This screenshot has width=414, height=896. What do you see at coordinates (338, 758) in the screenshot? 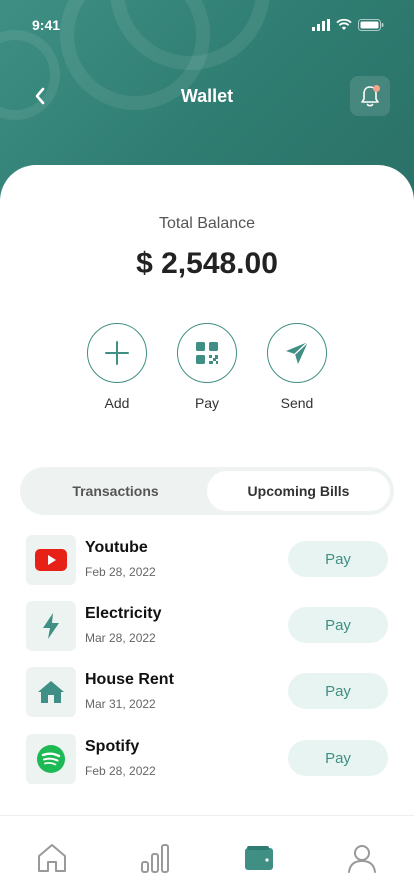
I see `pay-spotify-button: Pay` at bounding box center [338, 758].